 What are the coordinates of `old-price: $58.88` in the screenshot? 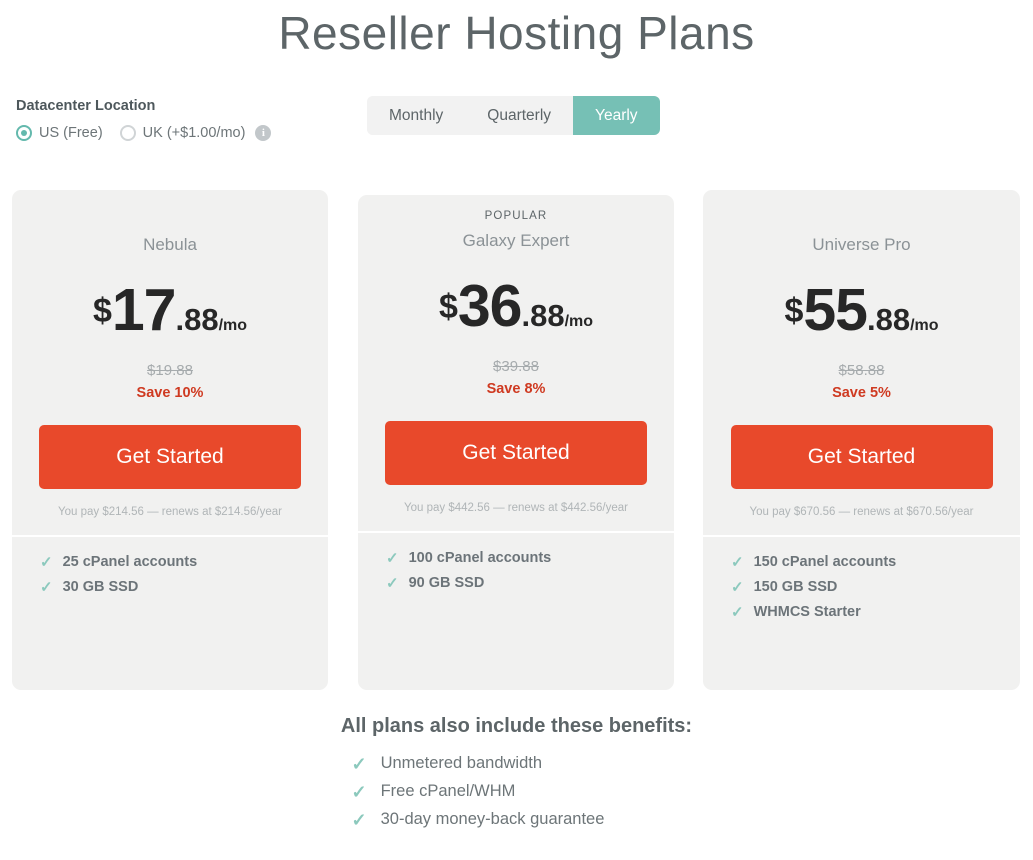 It's located at (861, 370).